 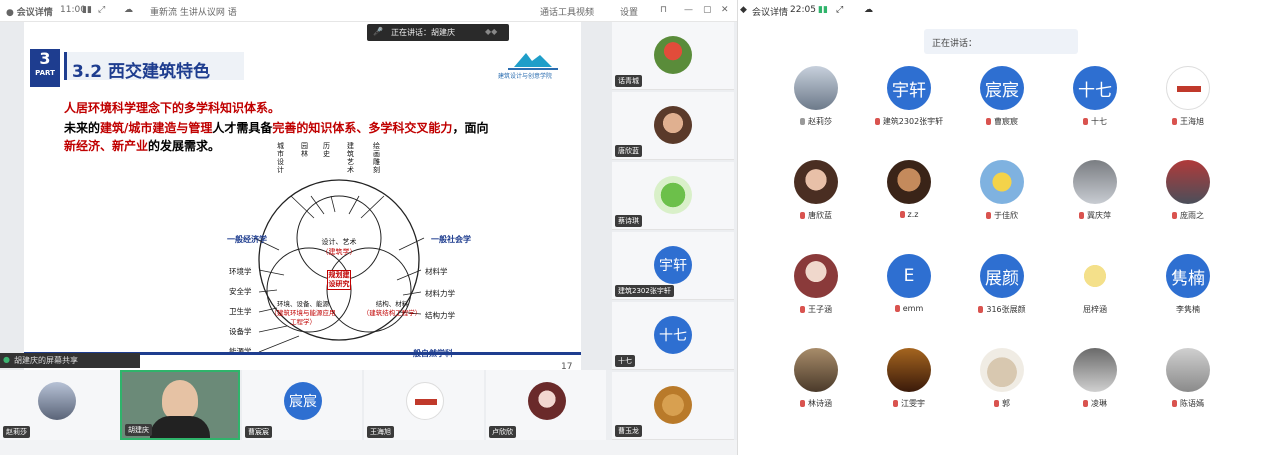 What do you see at coordinates (172, 108) in the screenshot?
I see `slide-line-1: 人居环境科学理念下的多学科知识体系。` at bounding box center [172, 108].